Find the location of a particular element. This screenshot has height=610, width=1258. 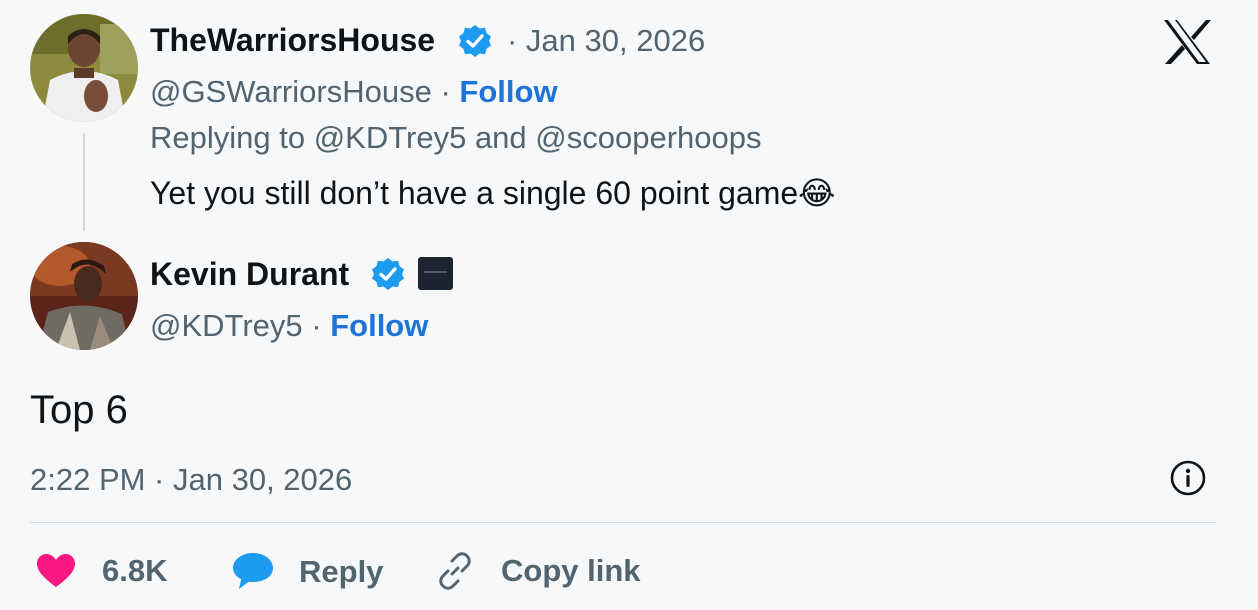

main-tweet-text: Top 6 is located at coordinates (79, 410).